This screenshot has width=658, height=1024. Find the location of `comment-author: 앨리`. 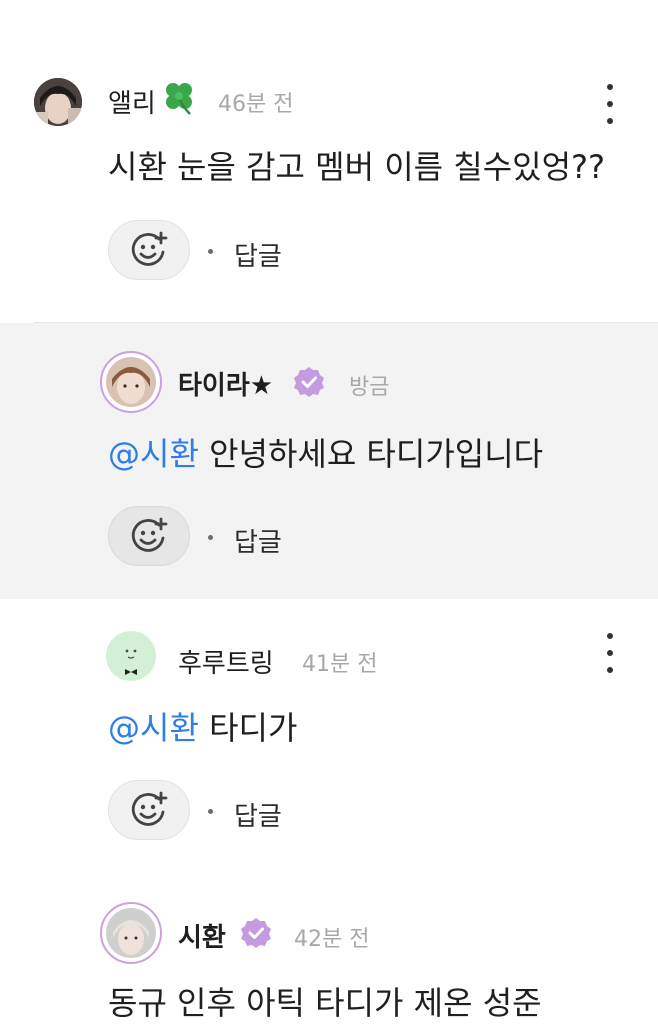

comment-author: 앨리 is located at coordinates (132, 101).